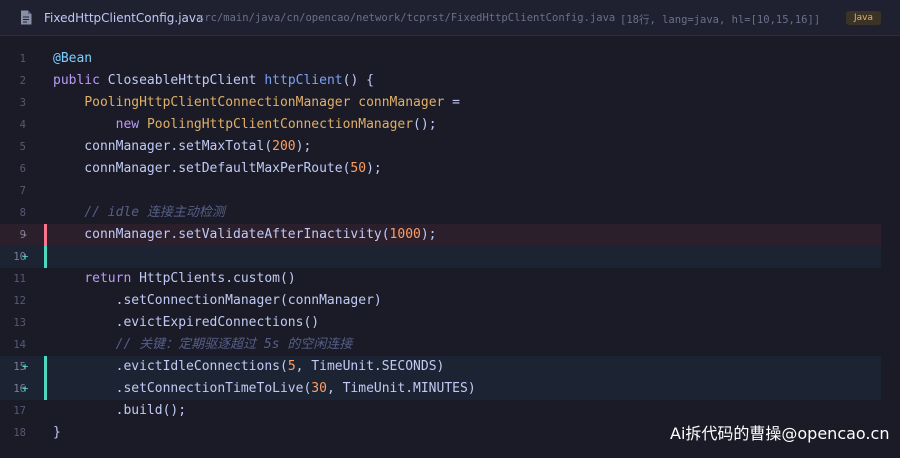  What do you see at coordinates (19, 279) in the screenshot?
I see `line-number: 11` at bounding box center [19, 279].